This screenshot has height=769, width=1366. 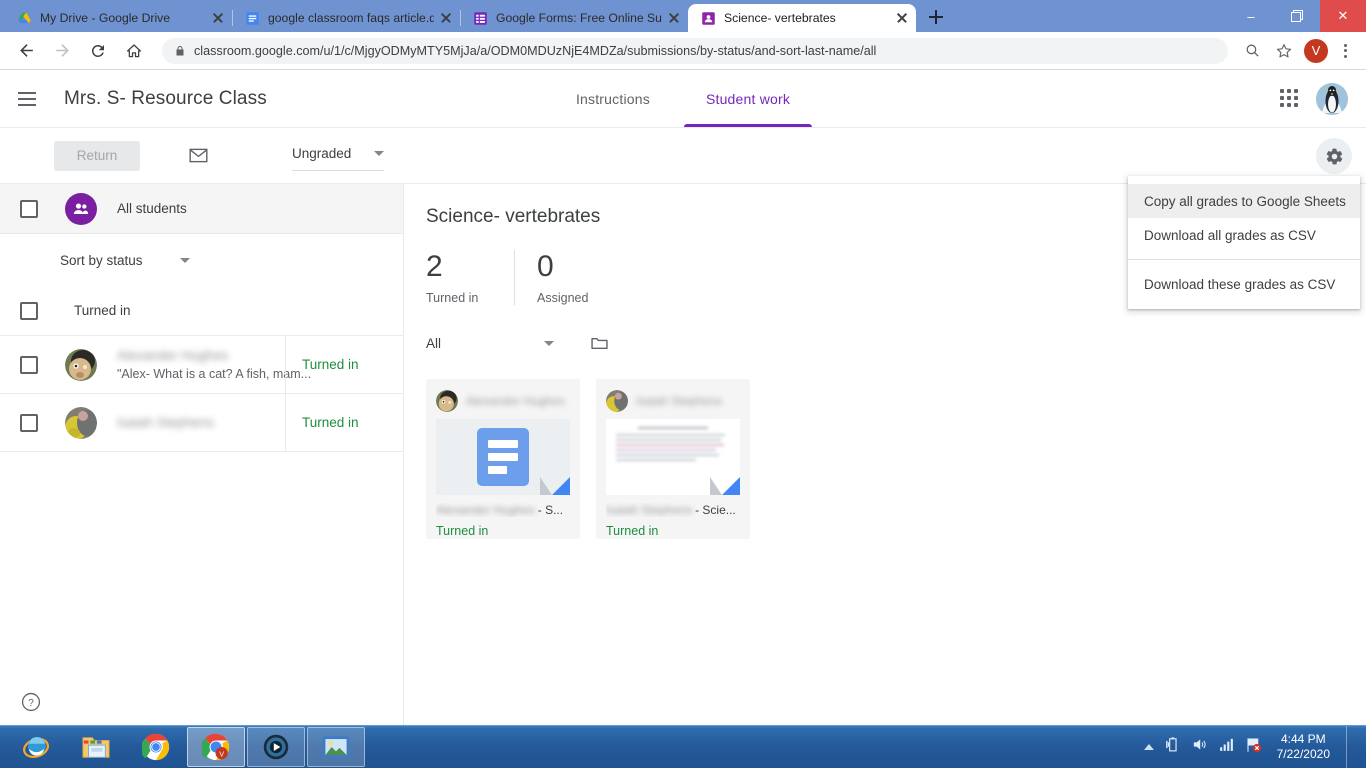 I want to click on show-hidden-icons-icon, so click(x=1149, y=747).